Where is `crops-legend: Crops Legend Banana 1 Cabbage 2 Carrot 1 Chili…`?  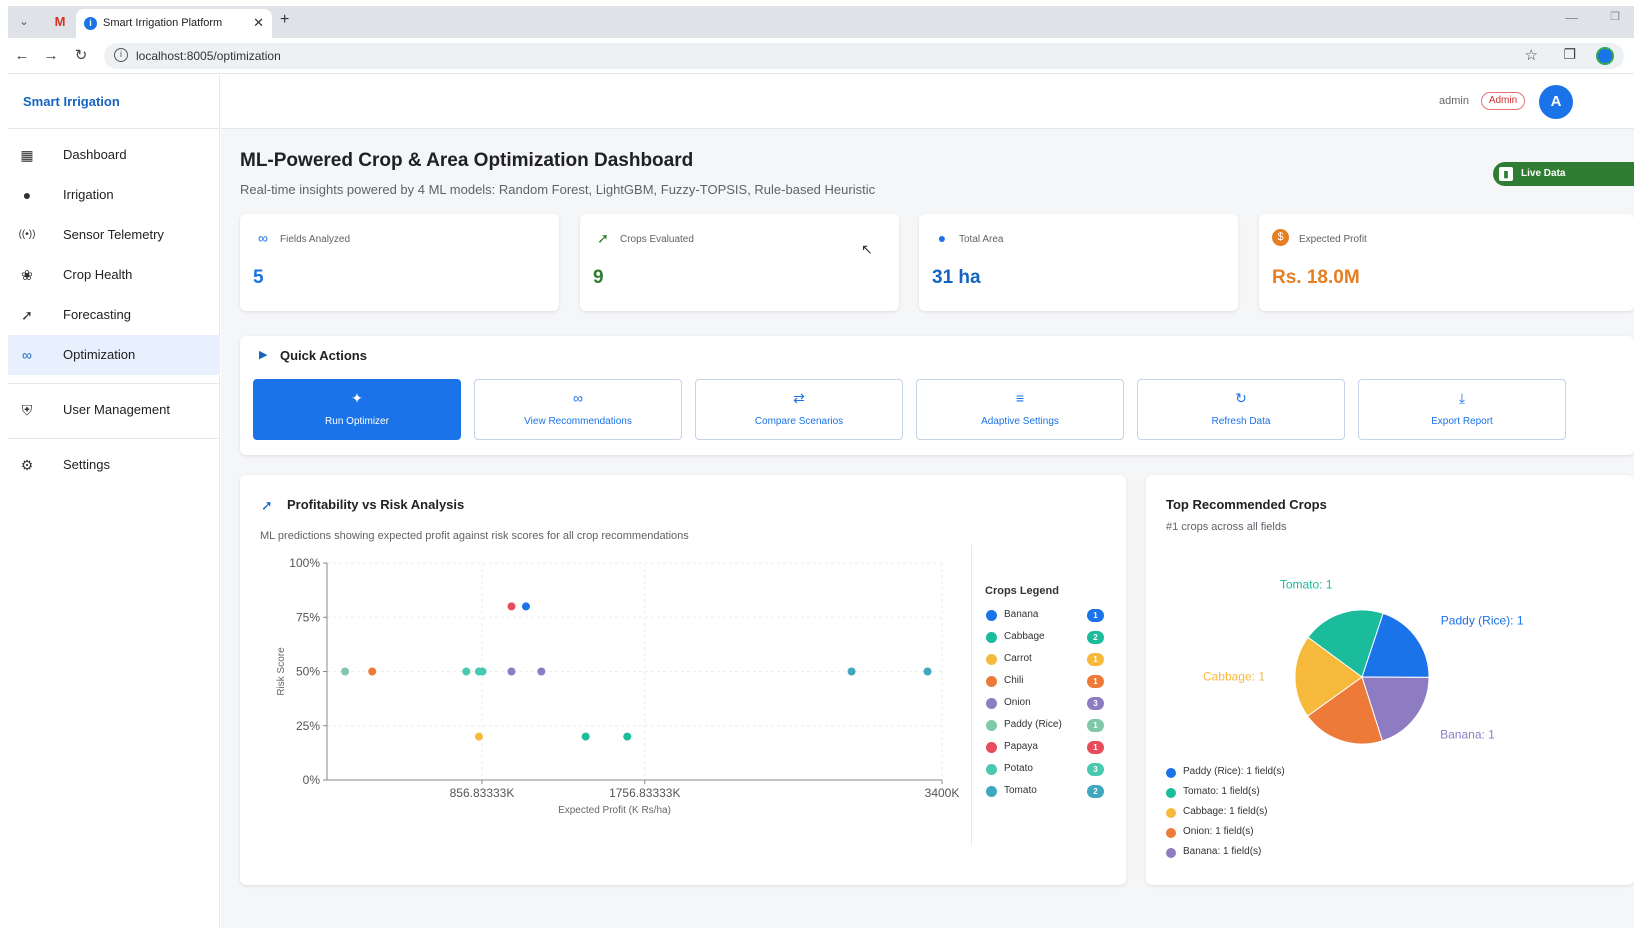 crops-legend: Crops Legend Banana 1 Cabbage 2 Carrot 1 Chili… is located at coordinates (1050, 715).